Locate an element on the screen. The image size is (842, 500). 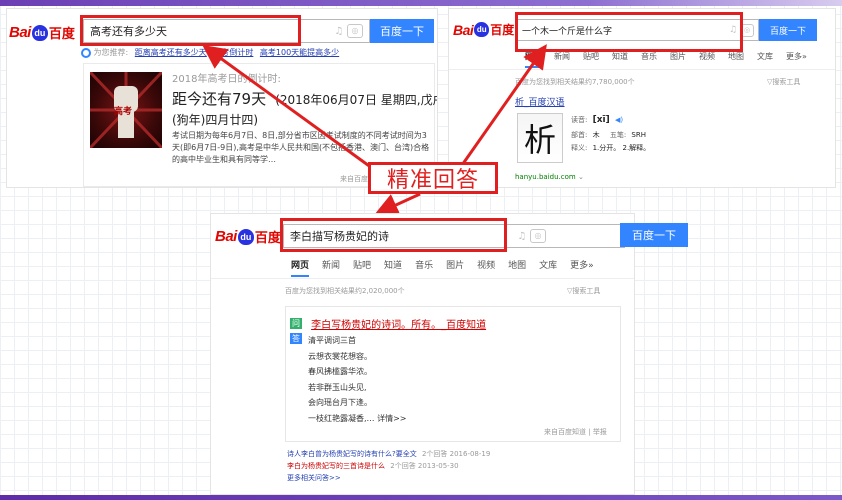
result-title: 析_百度汉语 is located at coordinates (540, 101).